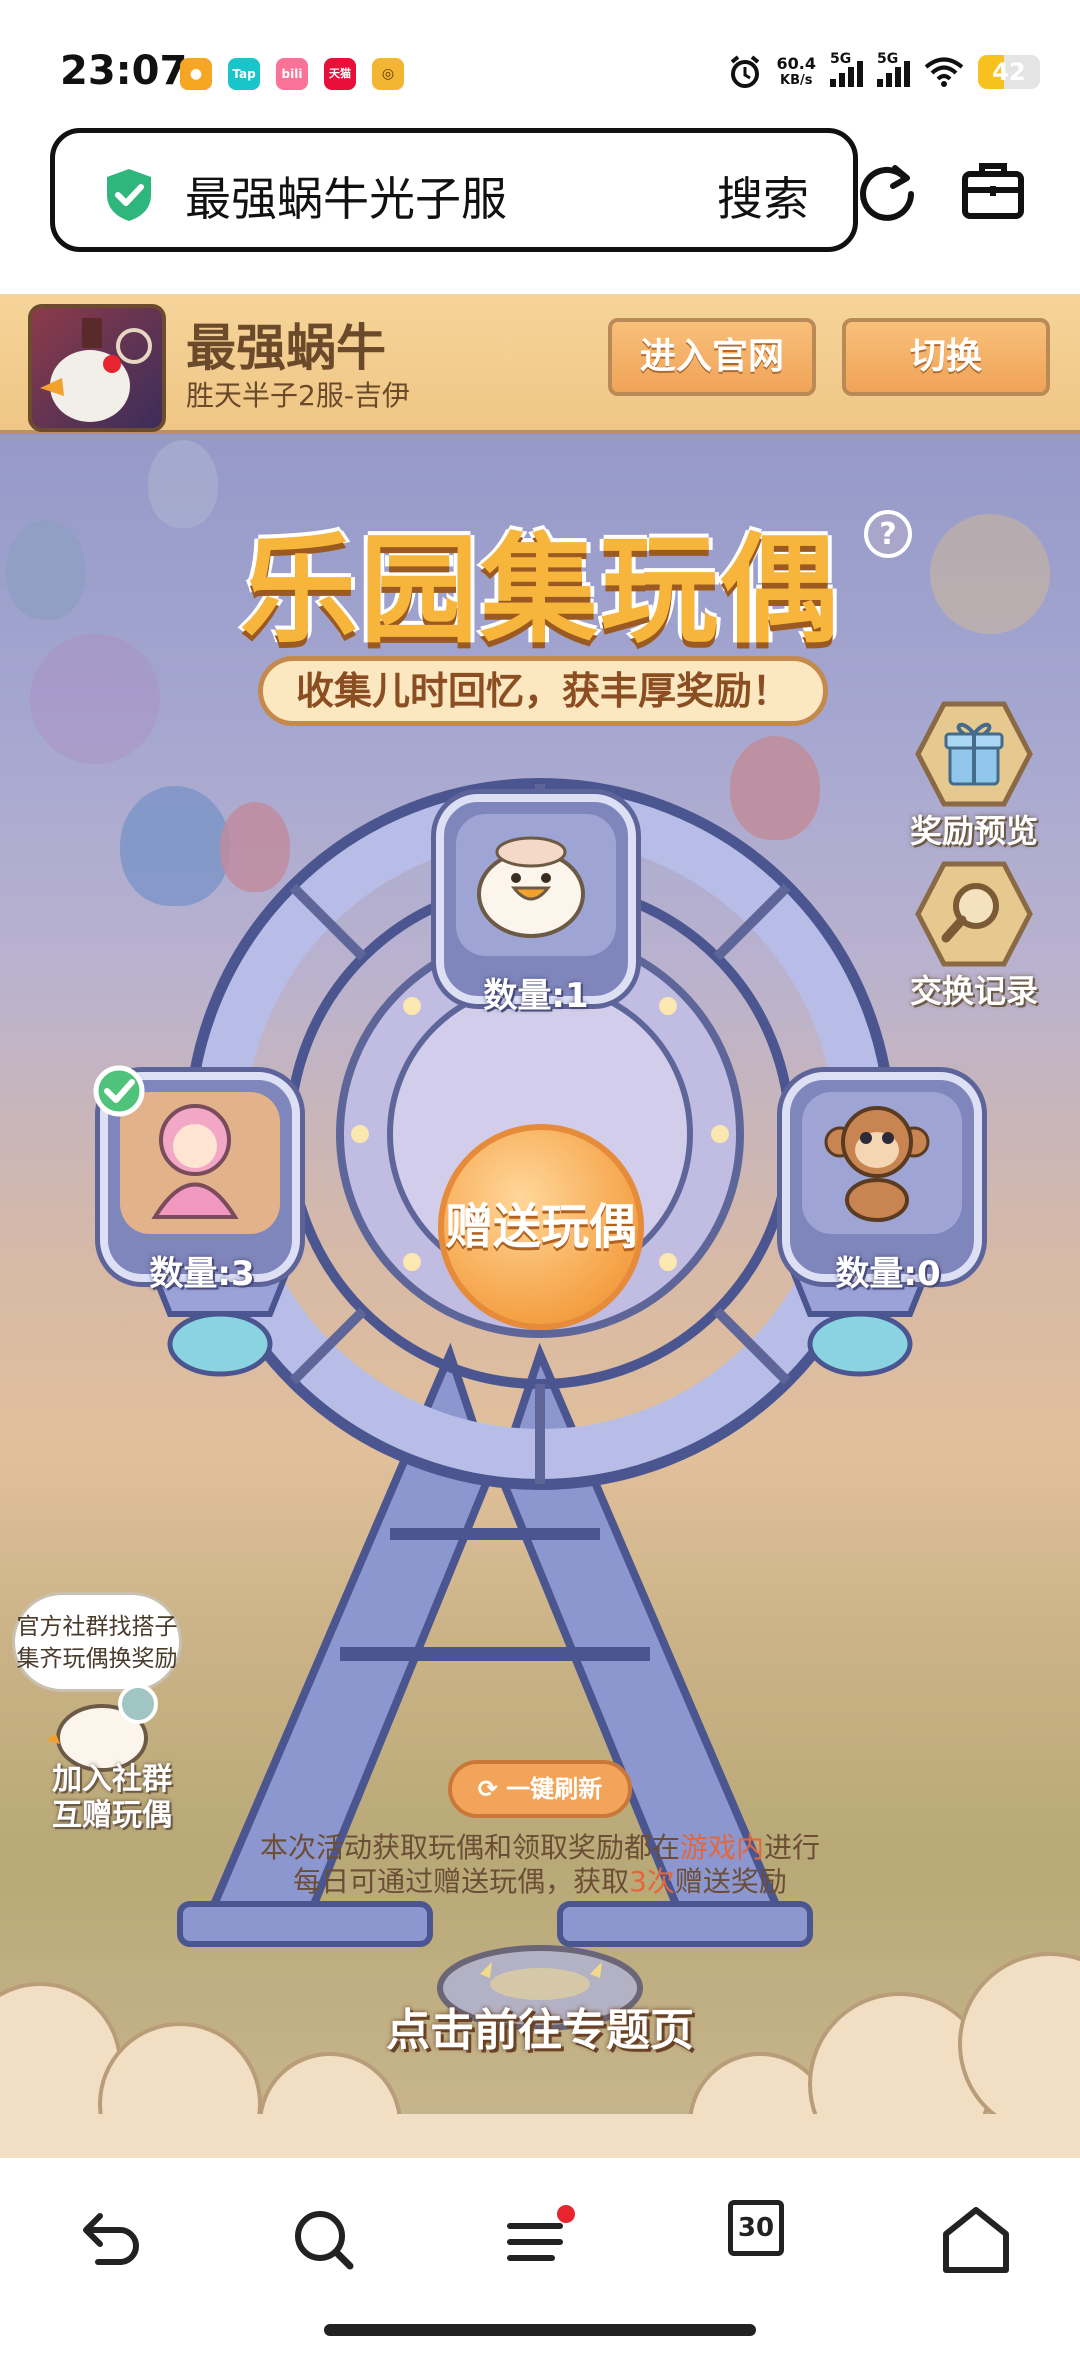 This screenshot has width=1080, height=2358. Describe the element at coordinates (756, 2228) in the screenshot. I see `tab-count: 30` at that location.